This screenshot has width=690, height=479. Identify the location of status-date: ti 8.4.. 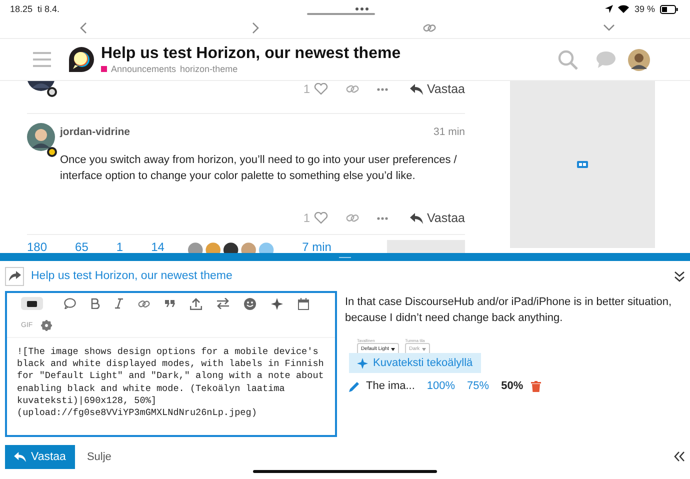
(49, 9).